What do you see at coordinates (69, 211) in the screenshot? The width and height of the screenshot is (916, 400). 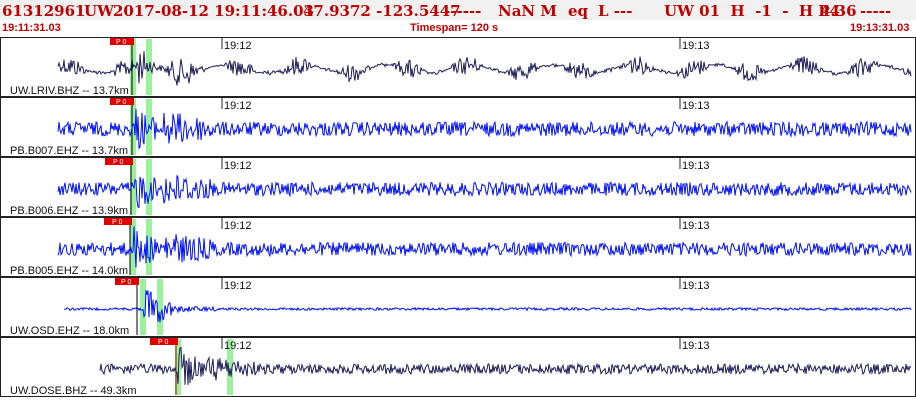 I see `channel-label: PB.B006.EHZ -- 13.9km` at bounding box center [69, 211].